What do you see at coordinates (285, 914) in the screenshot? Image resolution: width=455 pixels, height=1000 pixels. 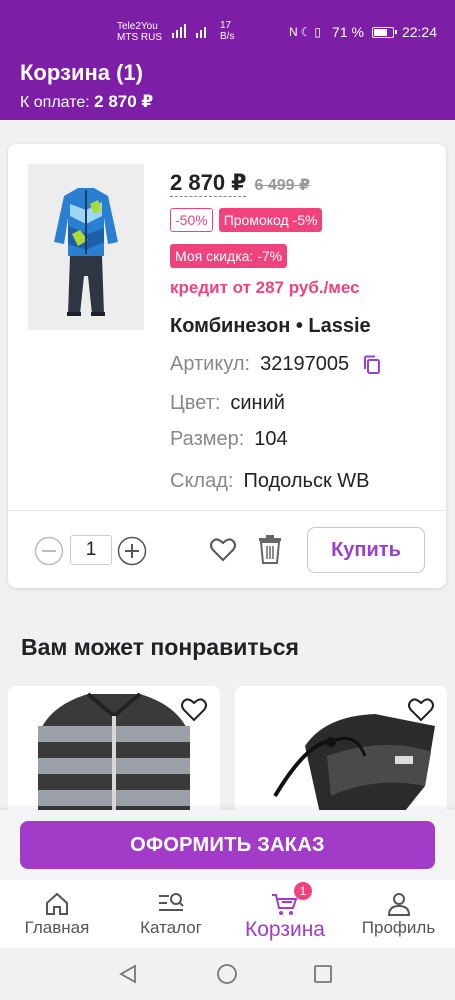 I see `nav-item-cart: Корзина` at bounding box center [285, 914].